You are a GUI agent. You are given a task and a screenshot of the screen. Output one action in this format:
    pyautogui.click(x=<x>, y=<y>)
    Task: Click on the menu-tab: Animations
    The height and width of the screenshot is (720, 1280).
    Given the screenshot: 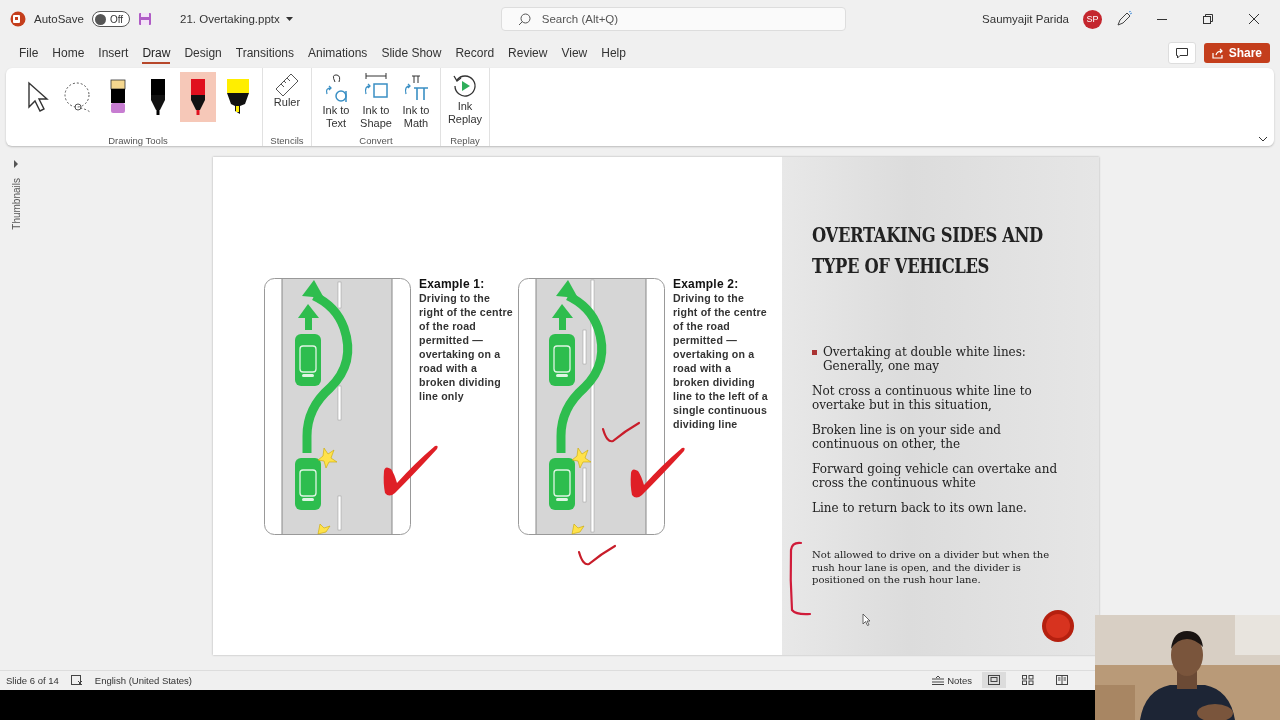 What is the action you would take?
    pyautogui.click(x=338, y=53)
    